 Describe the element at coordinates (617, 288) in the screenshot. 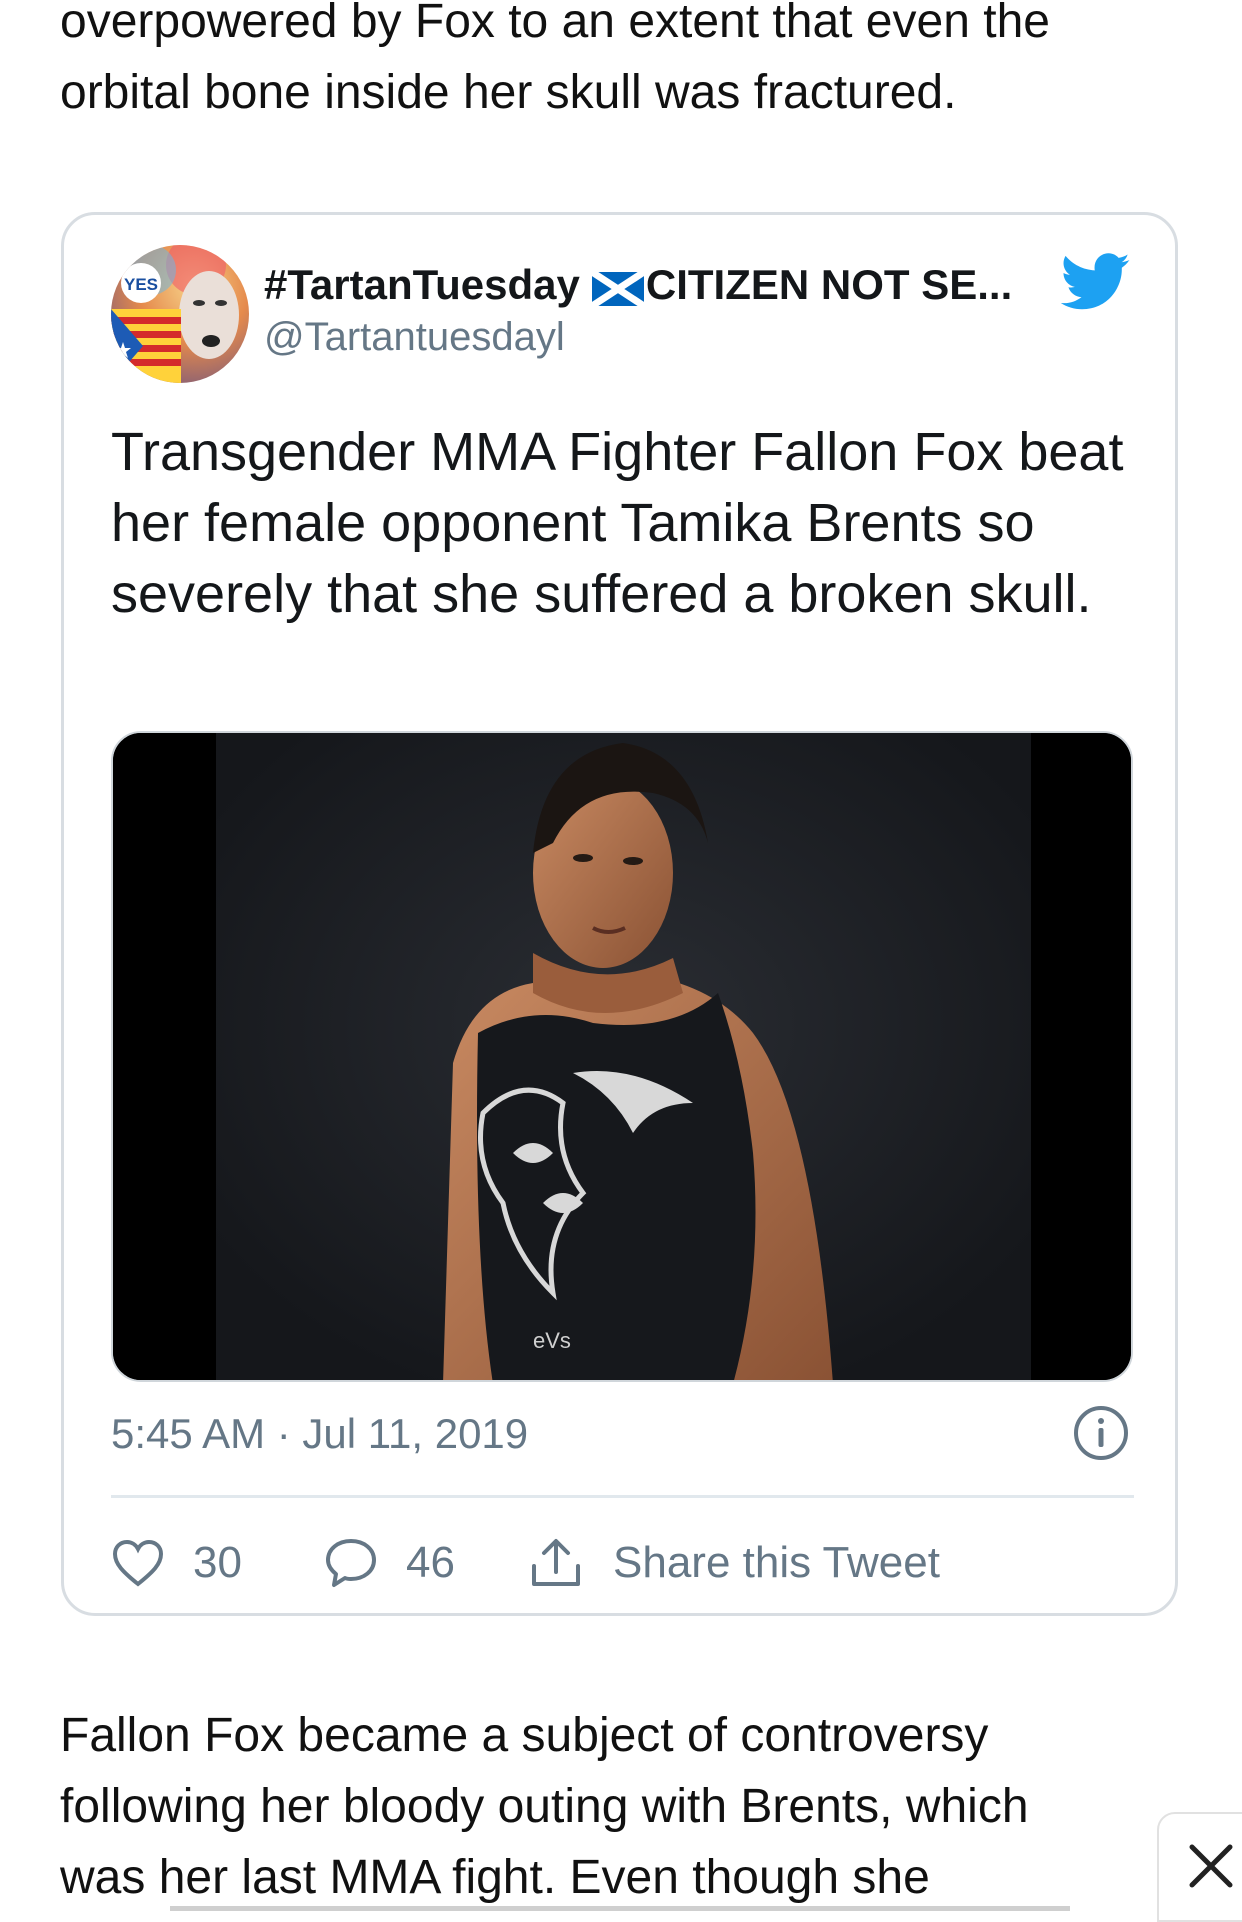

I see `scottish-flag-icon` at that location.